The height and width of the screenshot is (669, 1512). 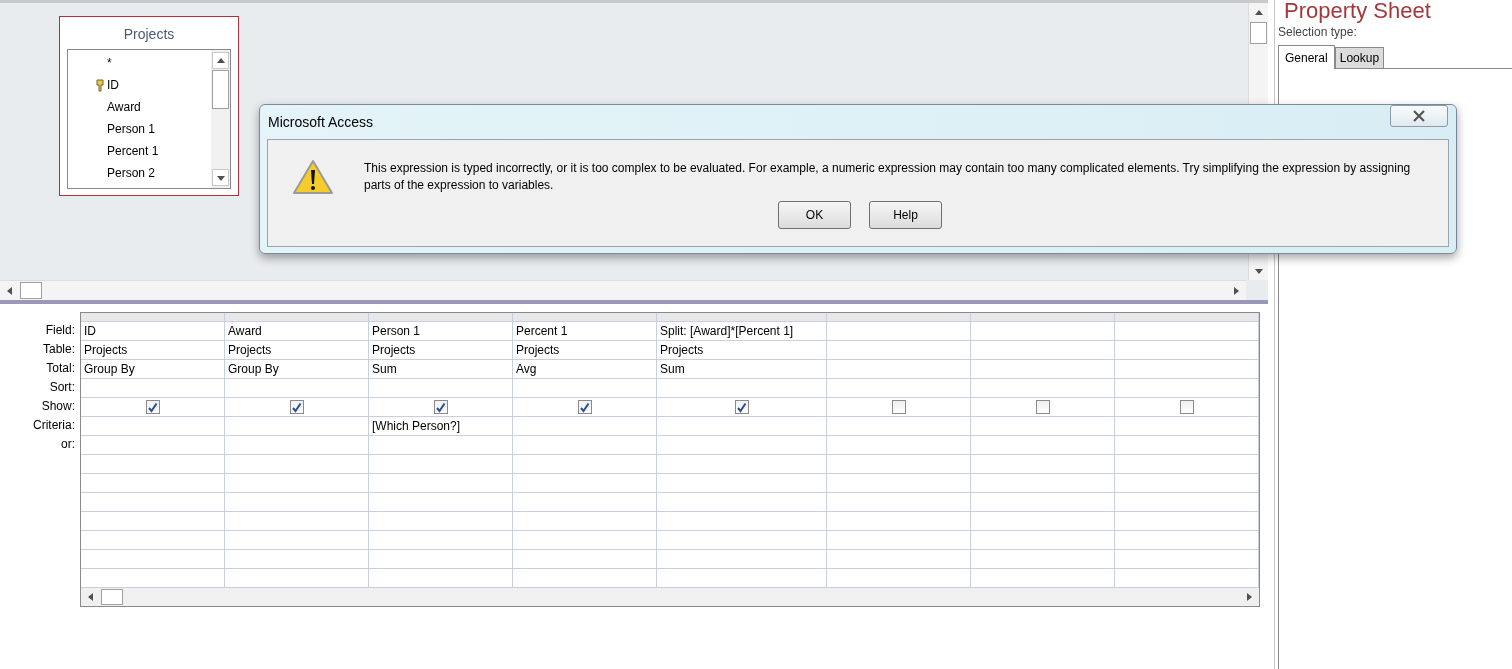 I want to click on close-button, so click(x=1419, y=116).